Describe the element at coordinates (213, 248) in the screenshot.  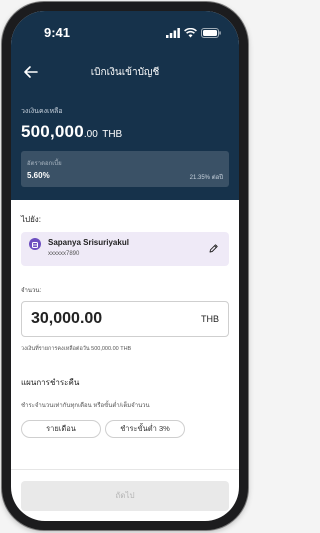
I see `edit-pencil-icon` at that location.